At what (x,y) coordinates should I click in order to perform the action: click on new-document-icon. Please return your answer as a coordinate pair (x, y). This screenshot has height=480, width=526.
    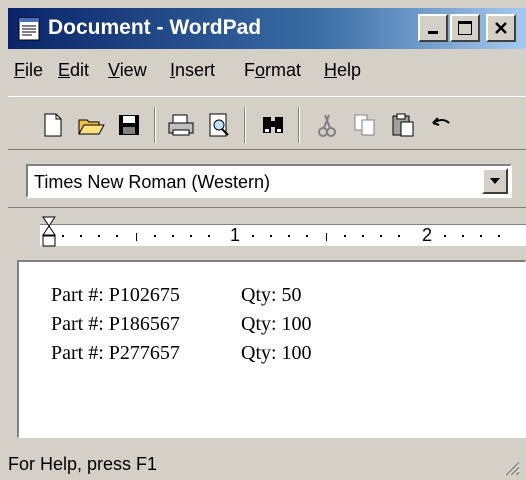
    Looking at the image, I should click on (53, 125).